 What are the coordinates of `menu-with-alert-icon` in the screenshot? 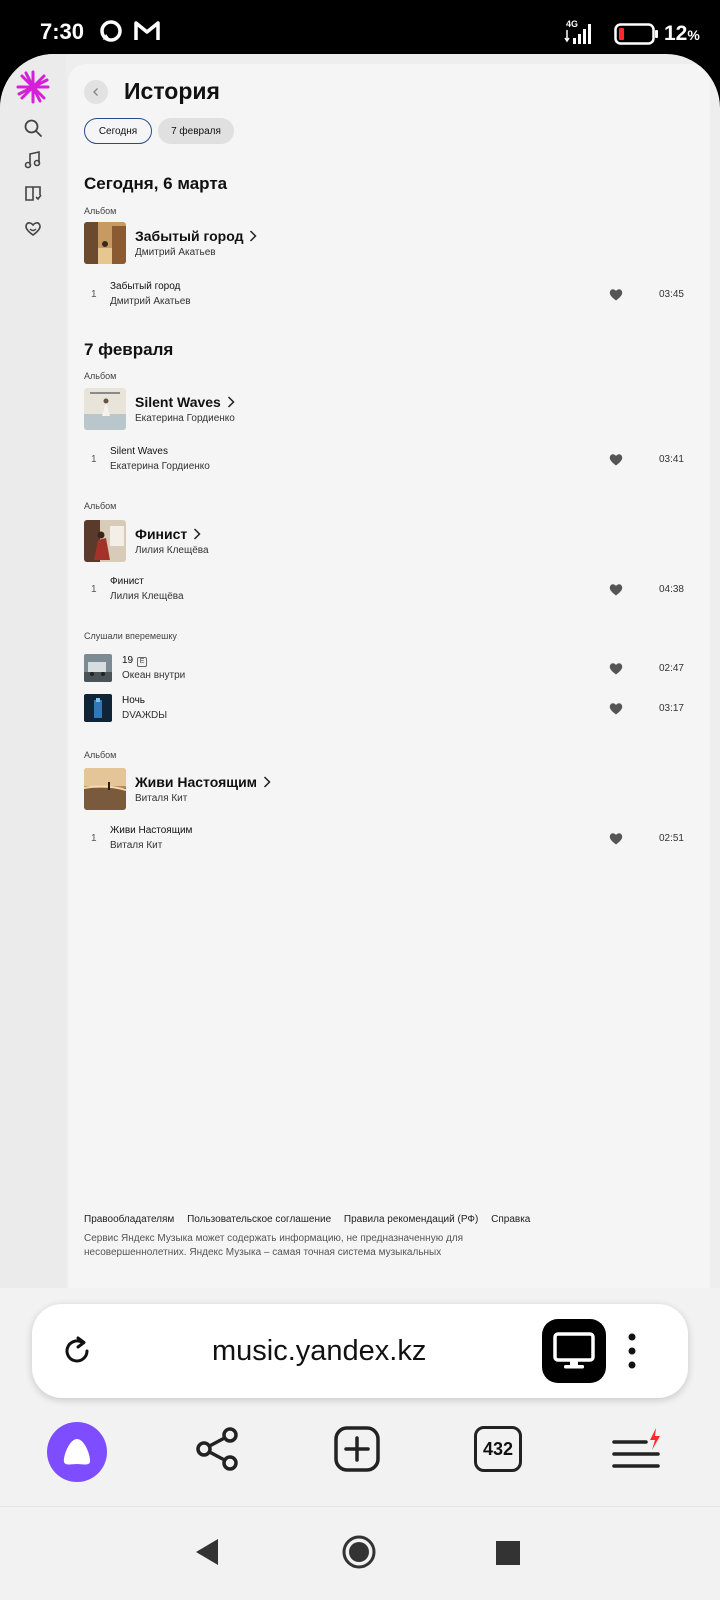 It's located at (640, 1450).